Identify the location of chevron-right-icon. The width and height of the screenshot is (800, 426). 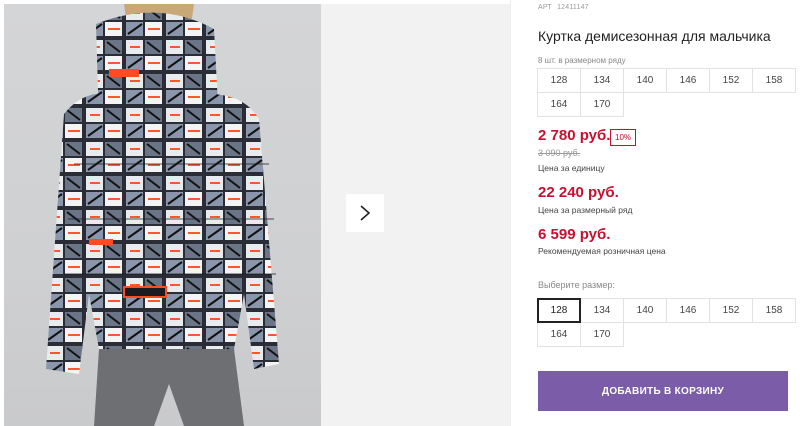
(365, 213).